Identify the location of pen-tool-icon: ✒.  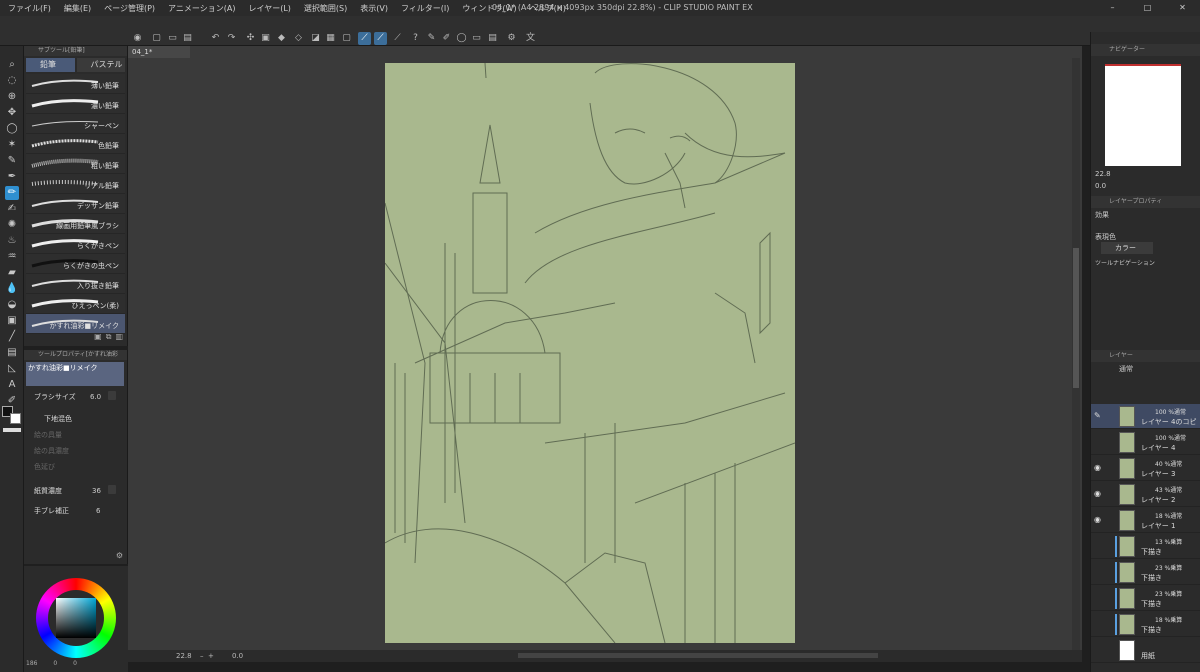
(12, 177).